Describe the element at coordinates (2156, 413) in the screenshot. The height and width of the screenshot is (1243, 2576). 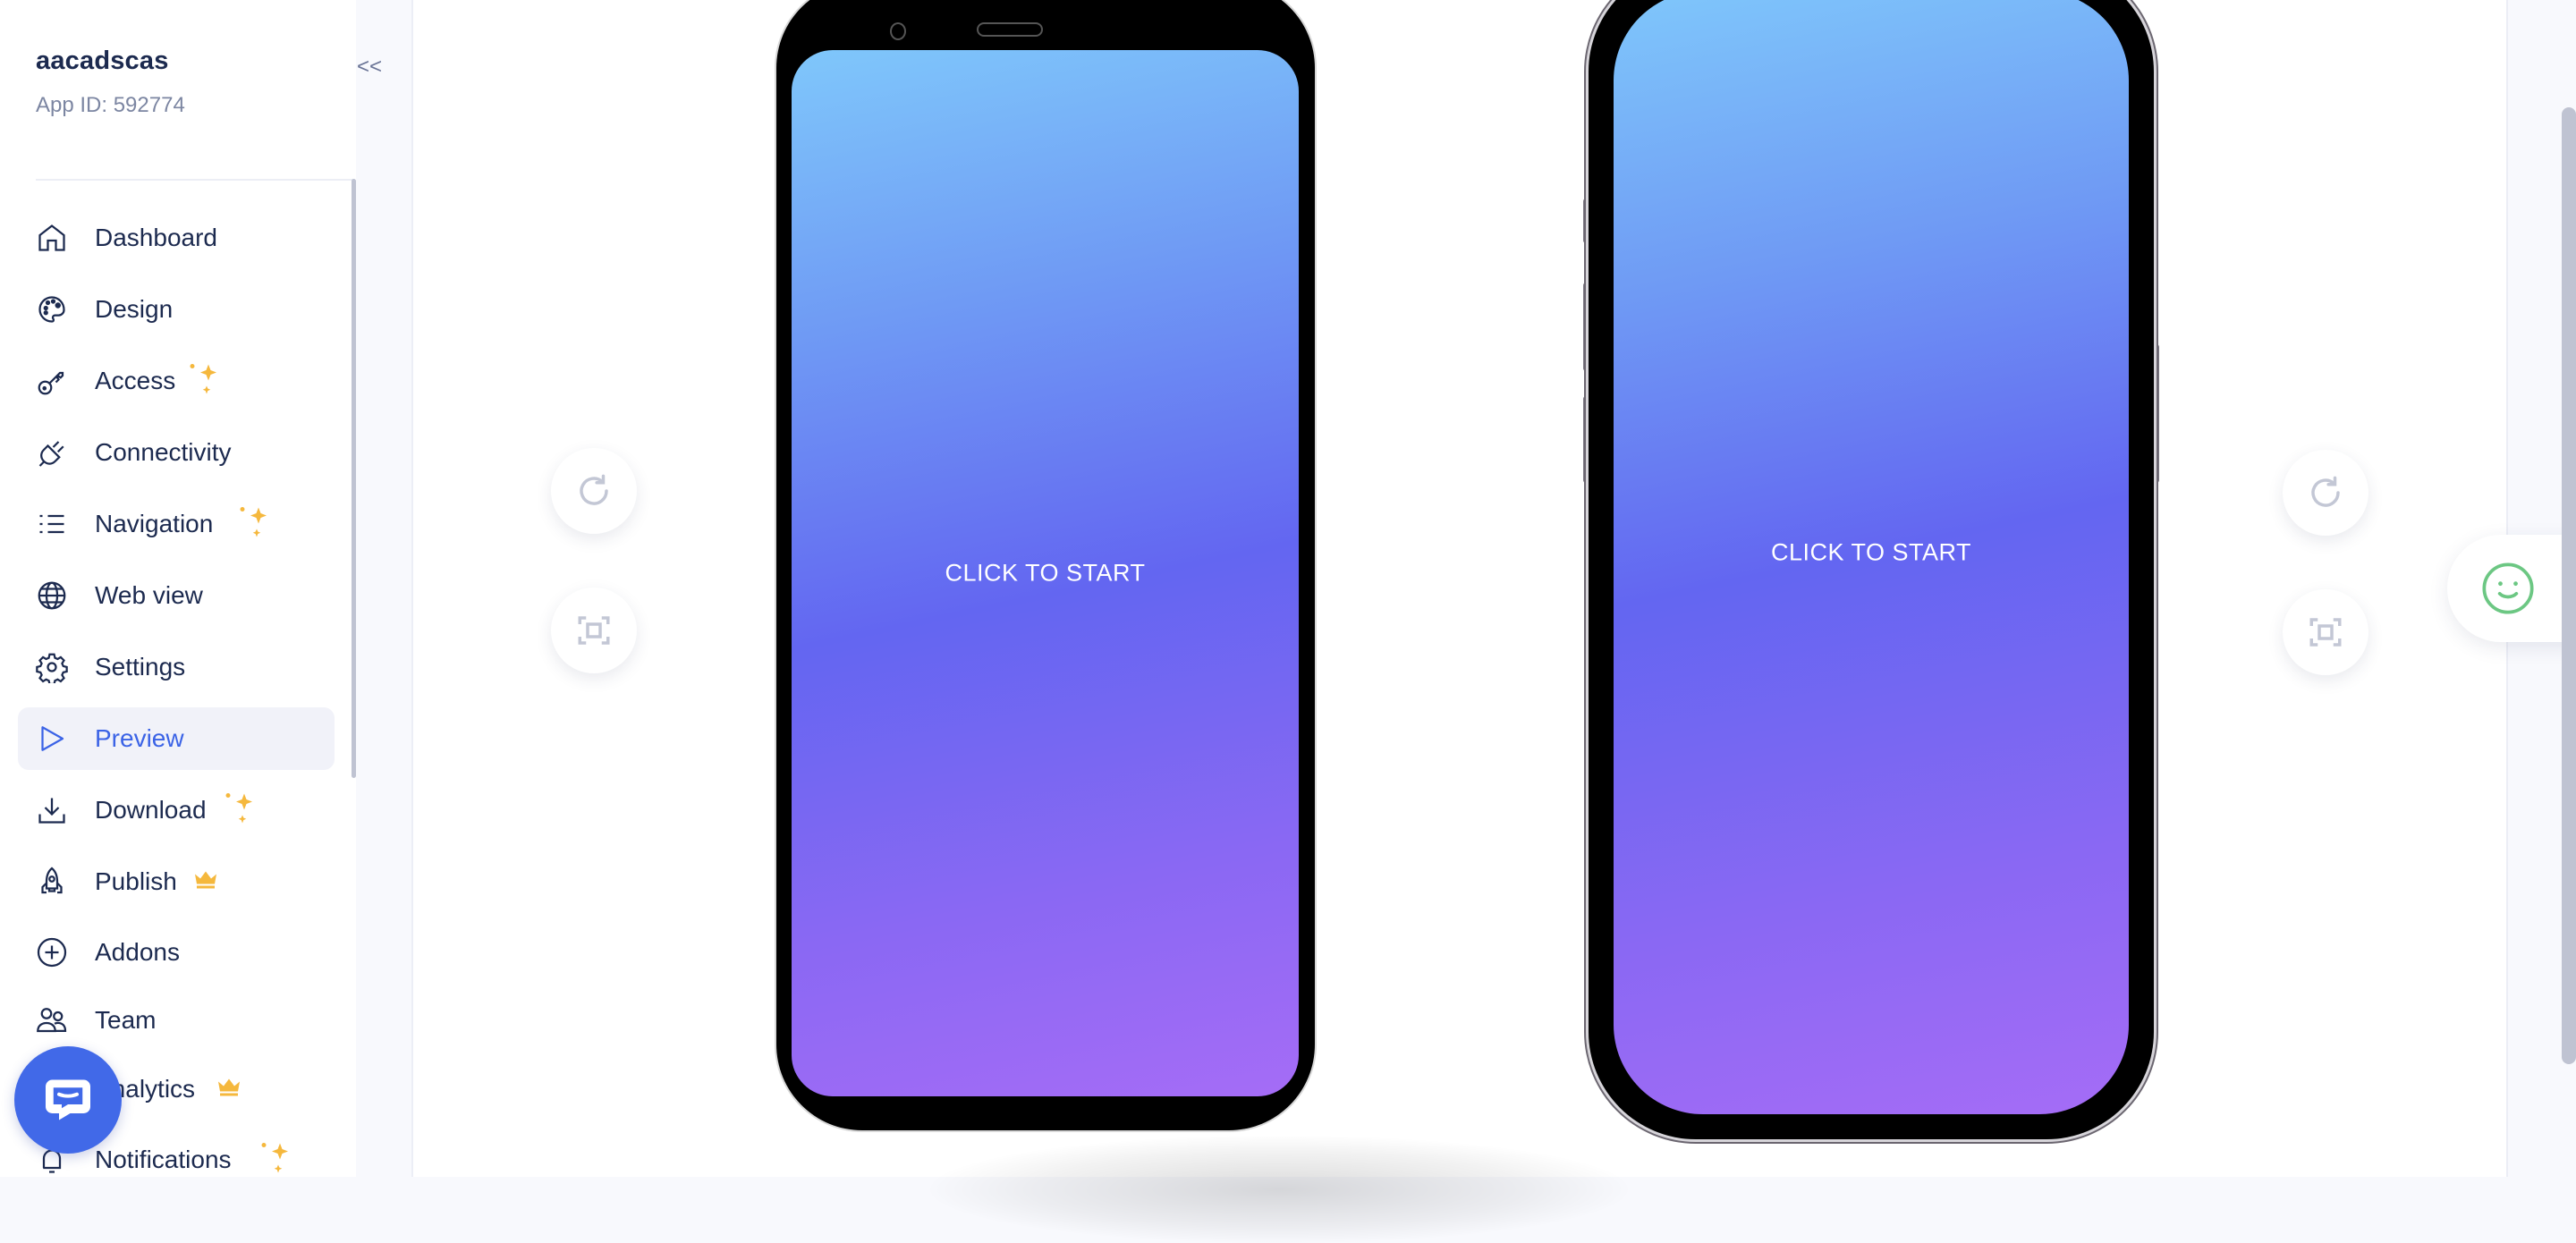
I see `iphone-power-button` at that location.